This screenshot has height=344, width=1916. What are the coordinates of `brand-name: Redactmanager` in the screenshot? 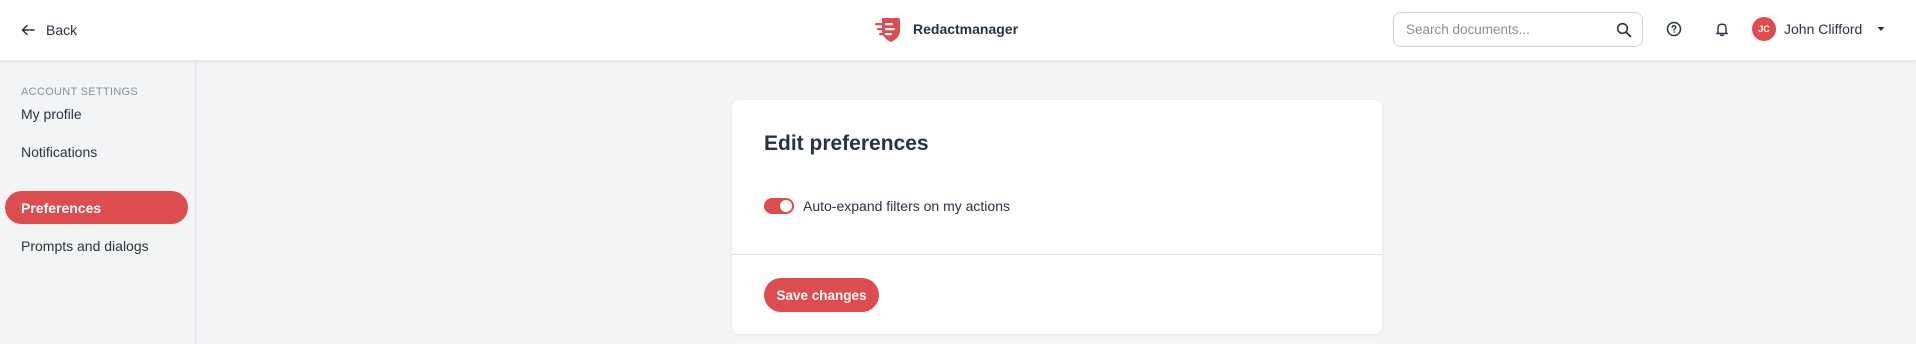 It's located at (966, 29).